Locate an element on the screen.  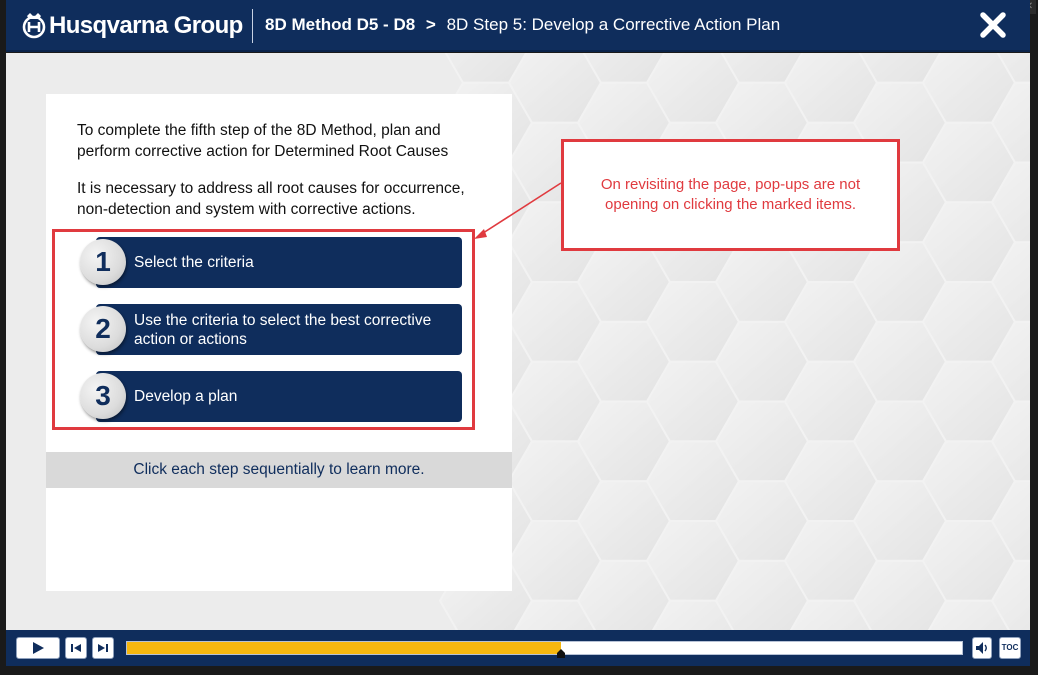
progress-bar is located at coordinates (544, 649).